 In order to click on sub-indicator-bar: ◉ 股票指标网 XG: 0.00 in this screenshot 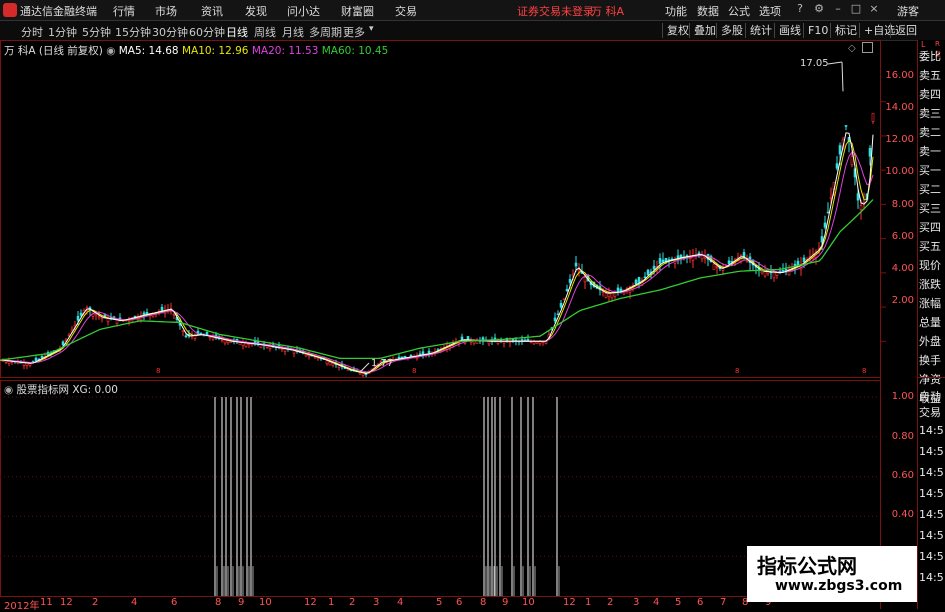, I will do `click(61, 389)`.